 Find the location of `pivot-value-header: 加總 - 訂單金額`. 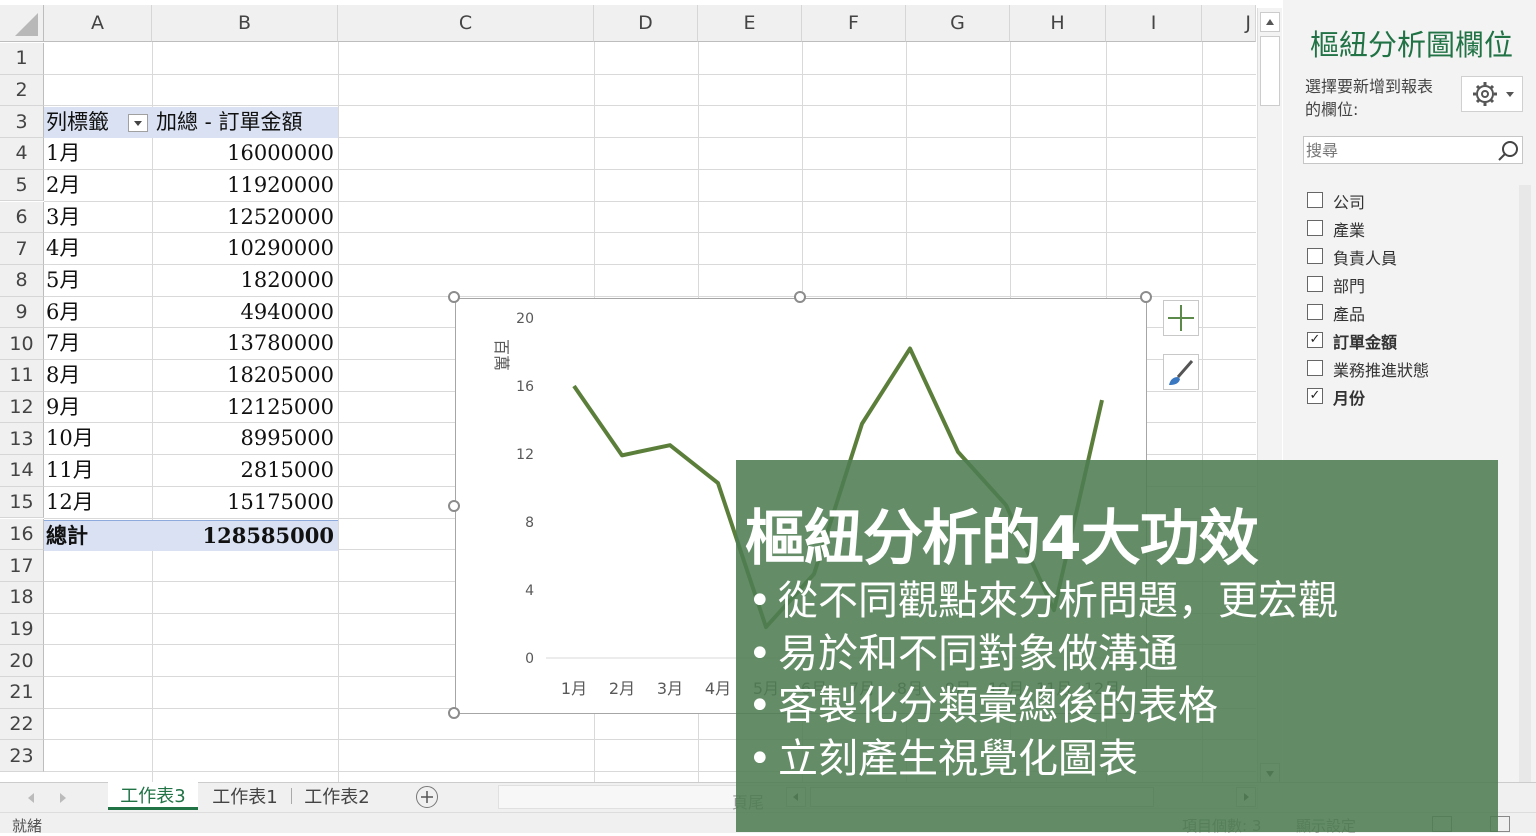

pivot-value-header: 加總 - 訂單金額 is located at coordinates (229, 122).